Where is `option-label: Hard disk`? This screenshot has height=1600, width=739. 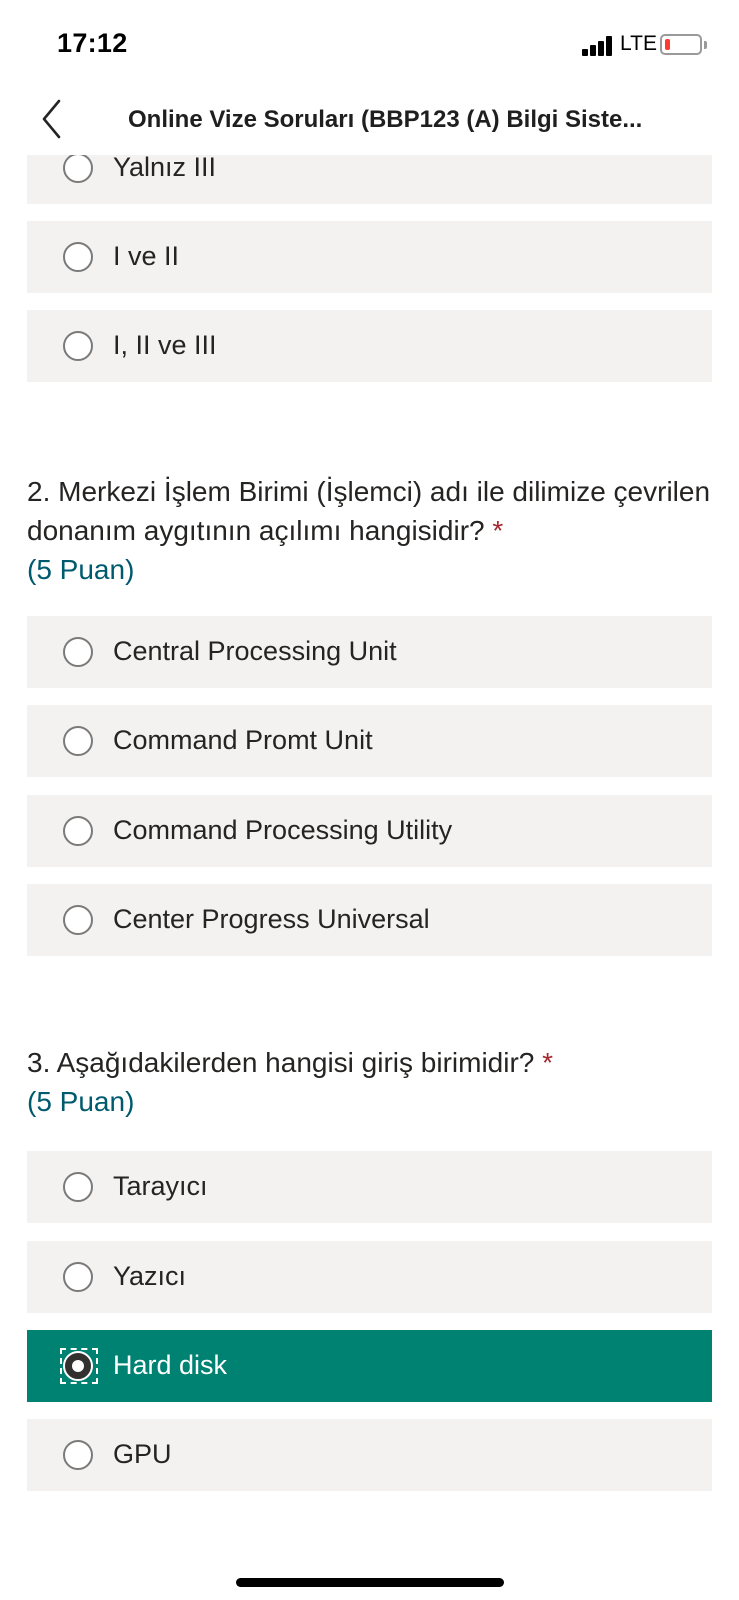 option-label: Hard disk is located at coordinates (170, 1365).